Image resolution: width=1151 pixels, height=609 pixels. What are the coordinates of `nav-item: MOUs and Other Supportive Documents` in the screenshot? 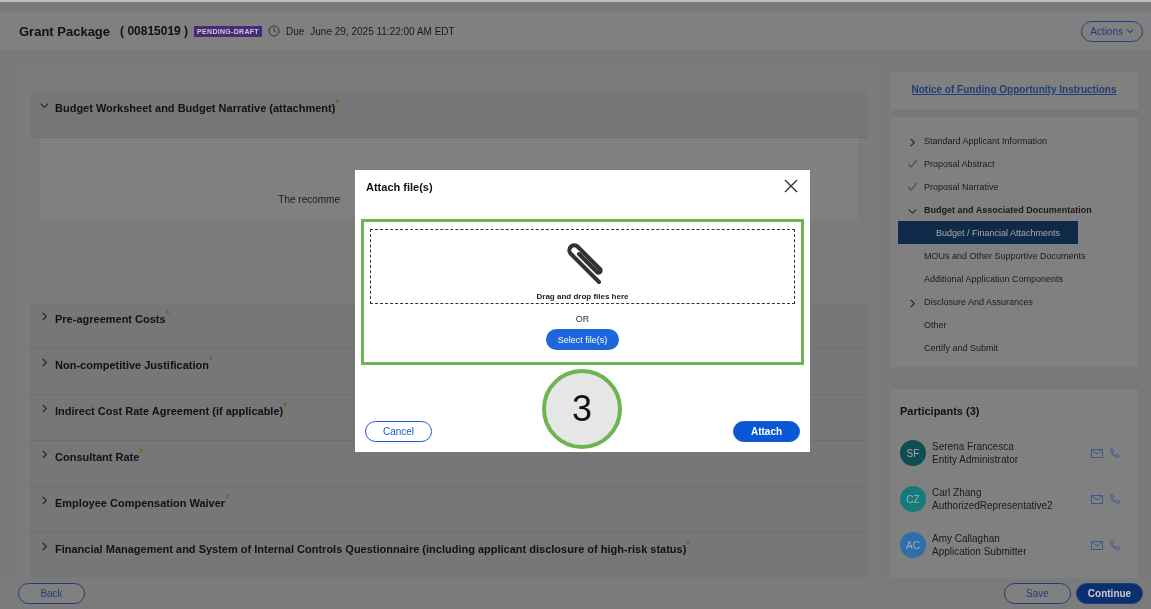 It's located at (1014, 255).